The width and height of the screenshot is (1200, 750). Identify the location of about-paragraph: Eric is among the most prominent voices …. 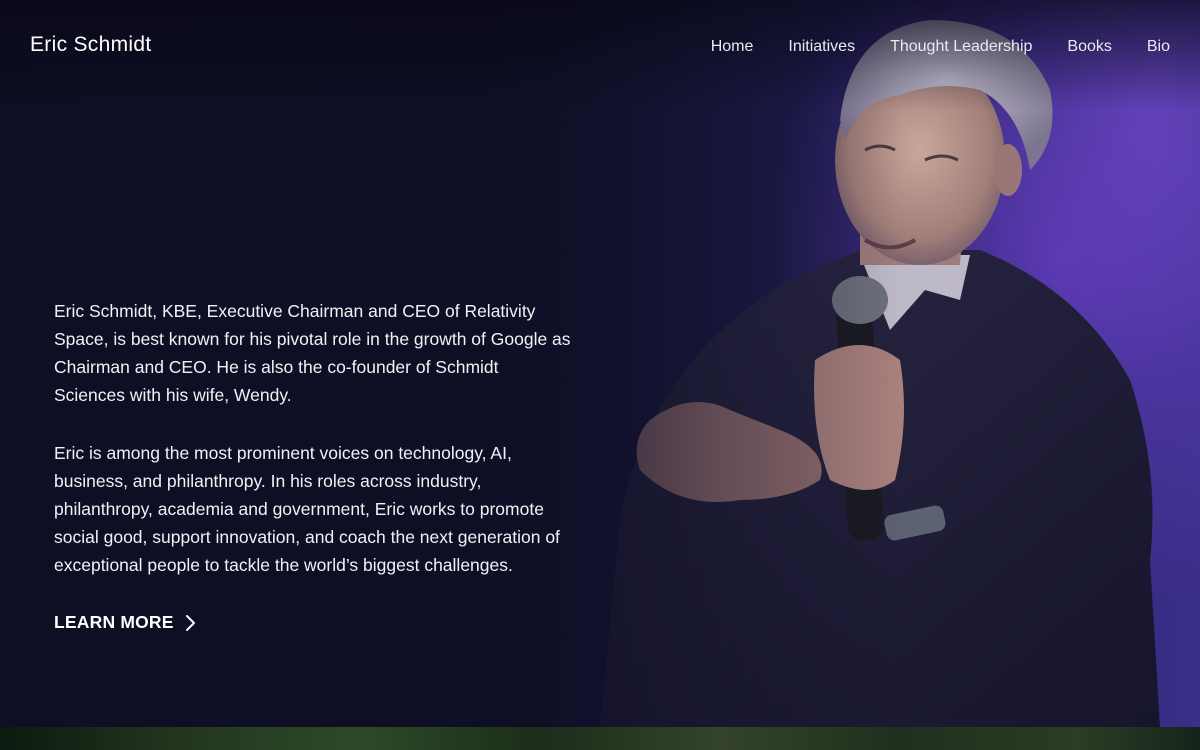
(307, 509).